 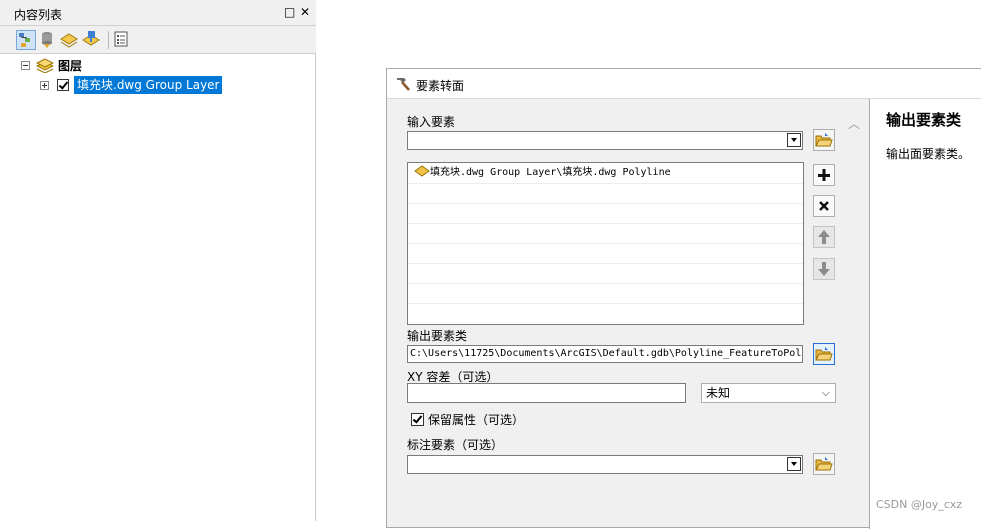 I want to click on move-up-button, so click(x=824, y=237).